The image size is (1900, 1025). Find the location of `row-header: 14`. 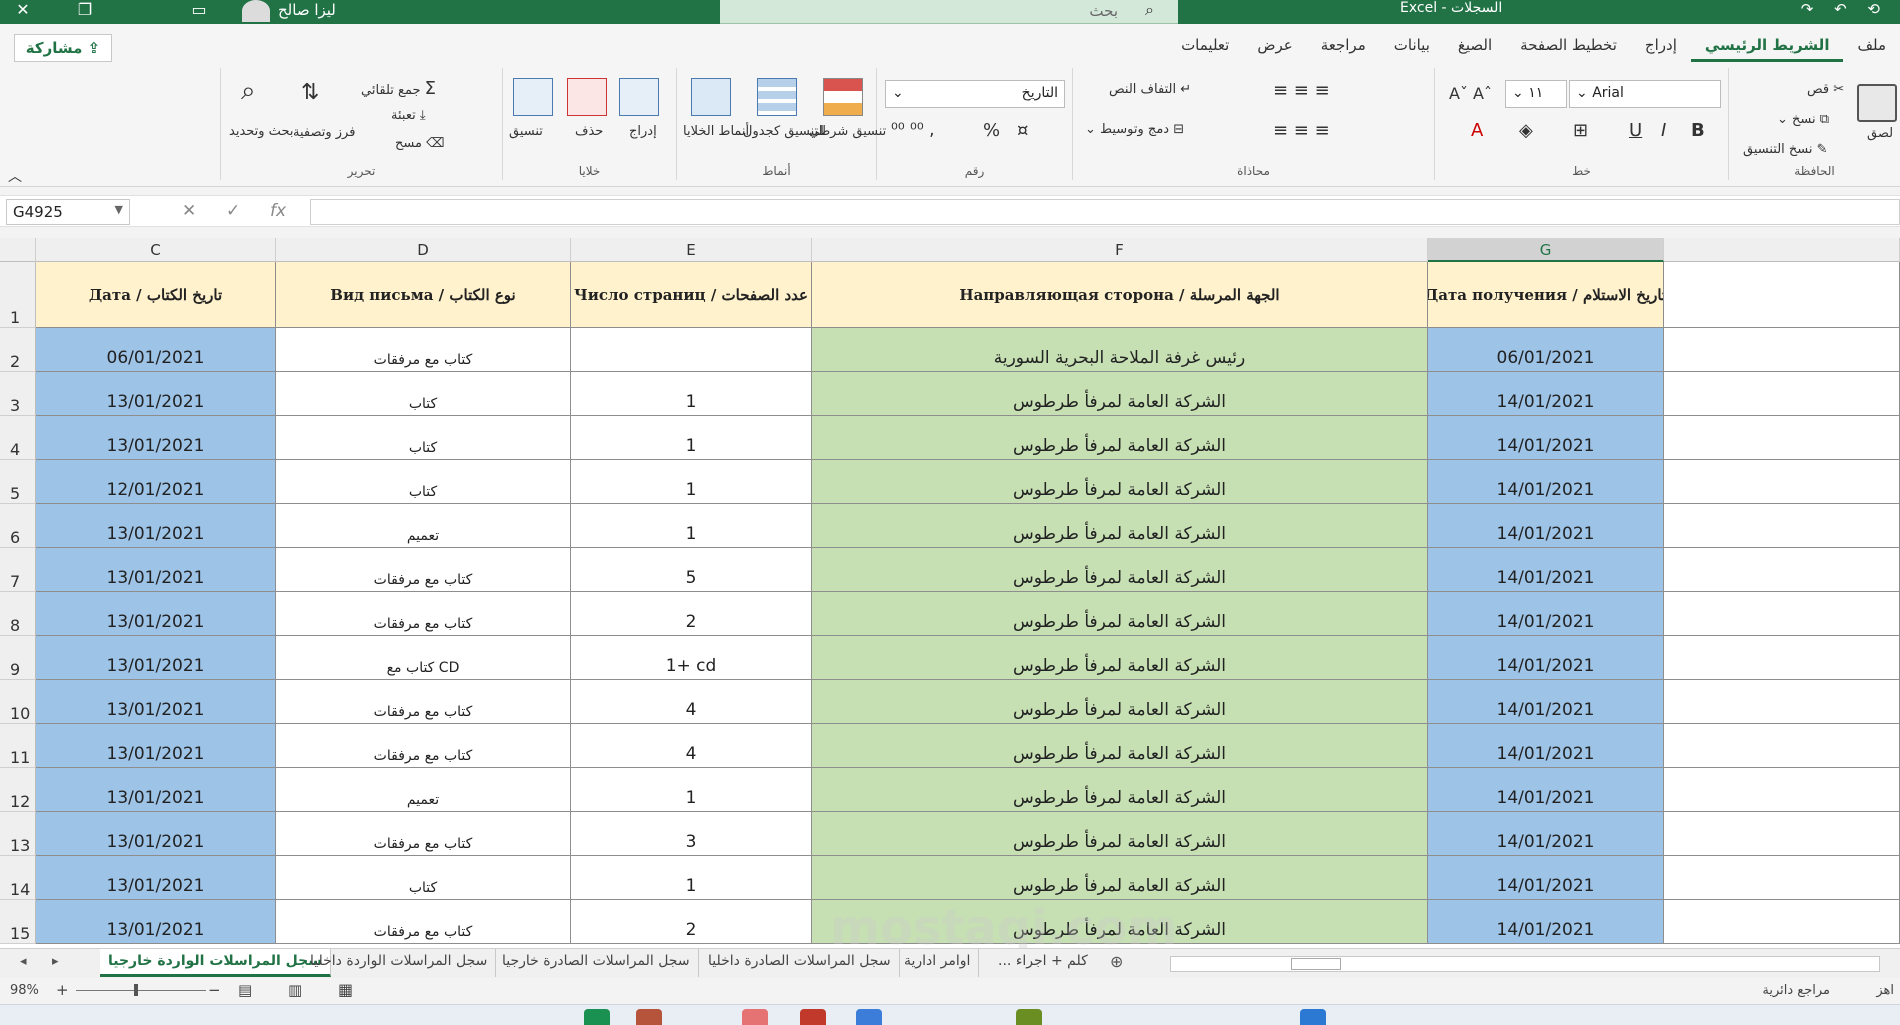

row-header: 14 is located at coordinates (18, 878).